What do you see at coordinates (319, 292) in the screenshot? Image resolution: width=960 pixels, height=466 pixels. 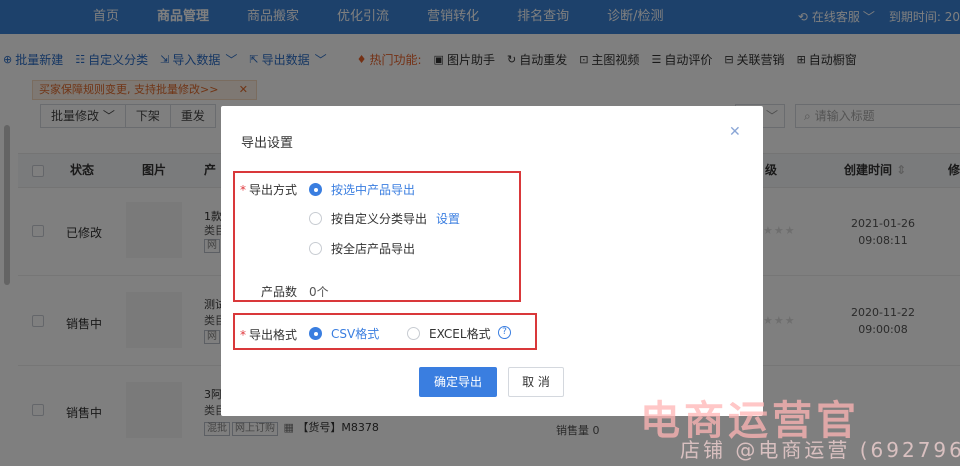 I see `product-count-value: 0个` at bounding box center [319, 292].